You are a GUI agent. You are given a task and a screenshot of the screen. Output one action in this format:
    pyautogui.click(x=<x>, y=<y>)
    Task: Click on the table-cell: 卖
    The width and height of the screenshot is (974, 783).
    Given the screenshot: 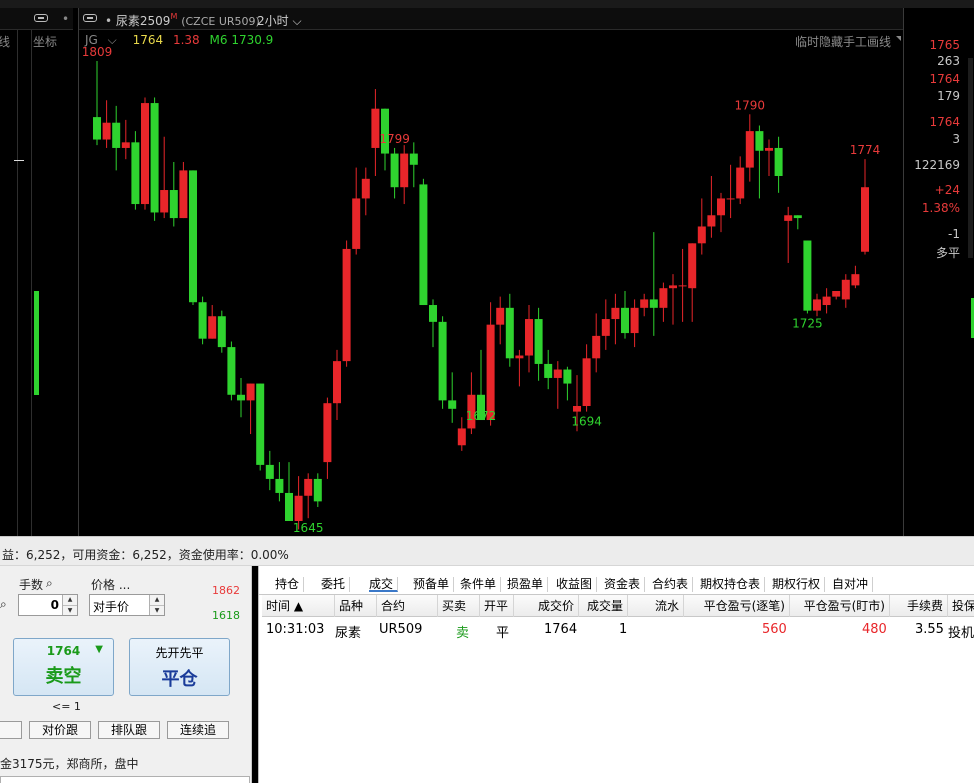 What is the action you would take?
    pyautogui.click(x=463, y=633)
    